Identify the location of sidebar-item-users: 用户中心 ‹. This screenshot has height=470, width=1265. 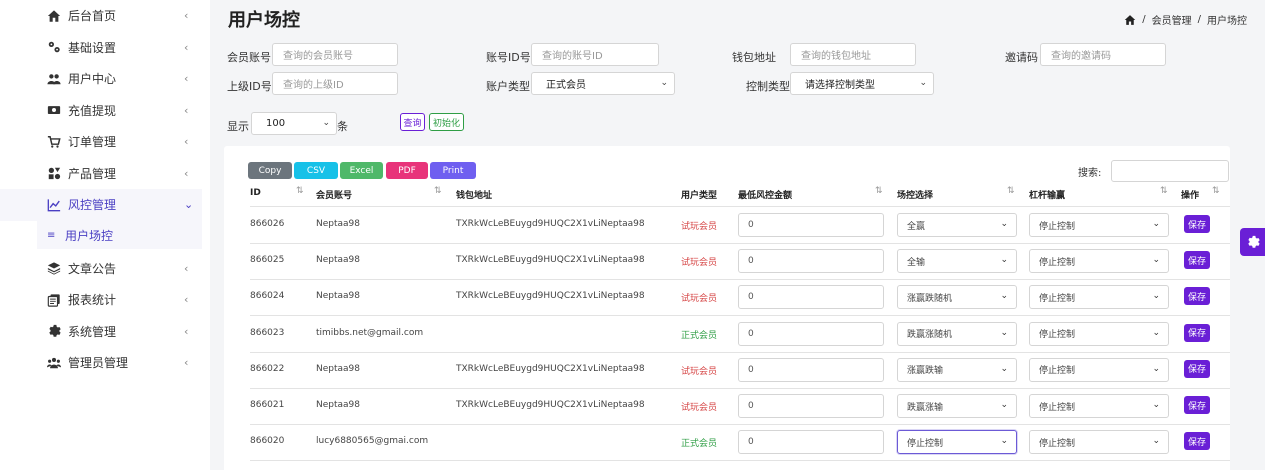
(101, 79).